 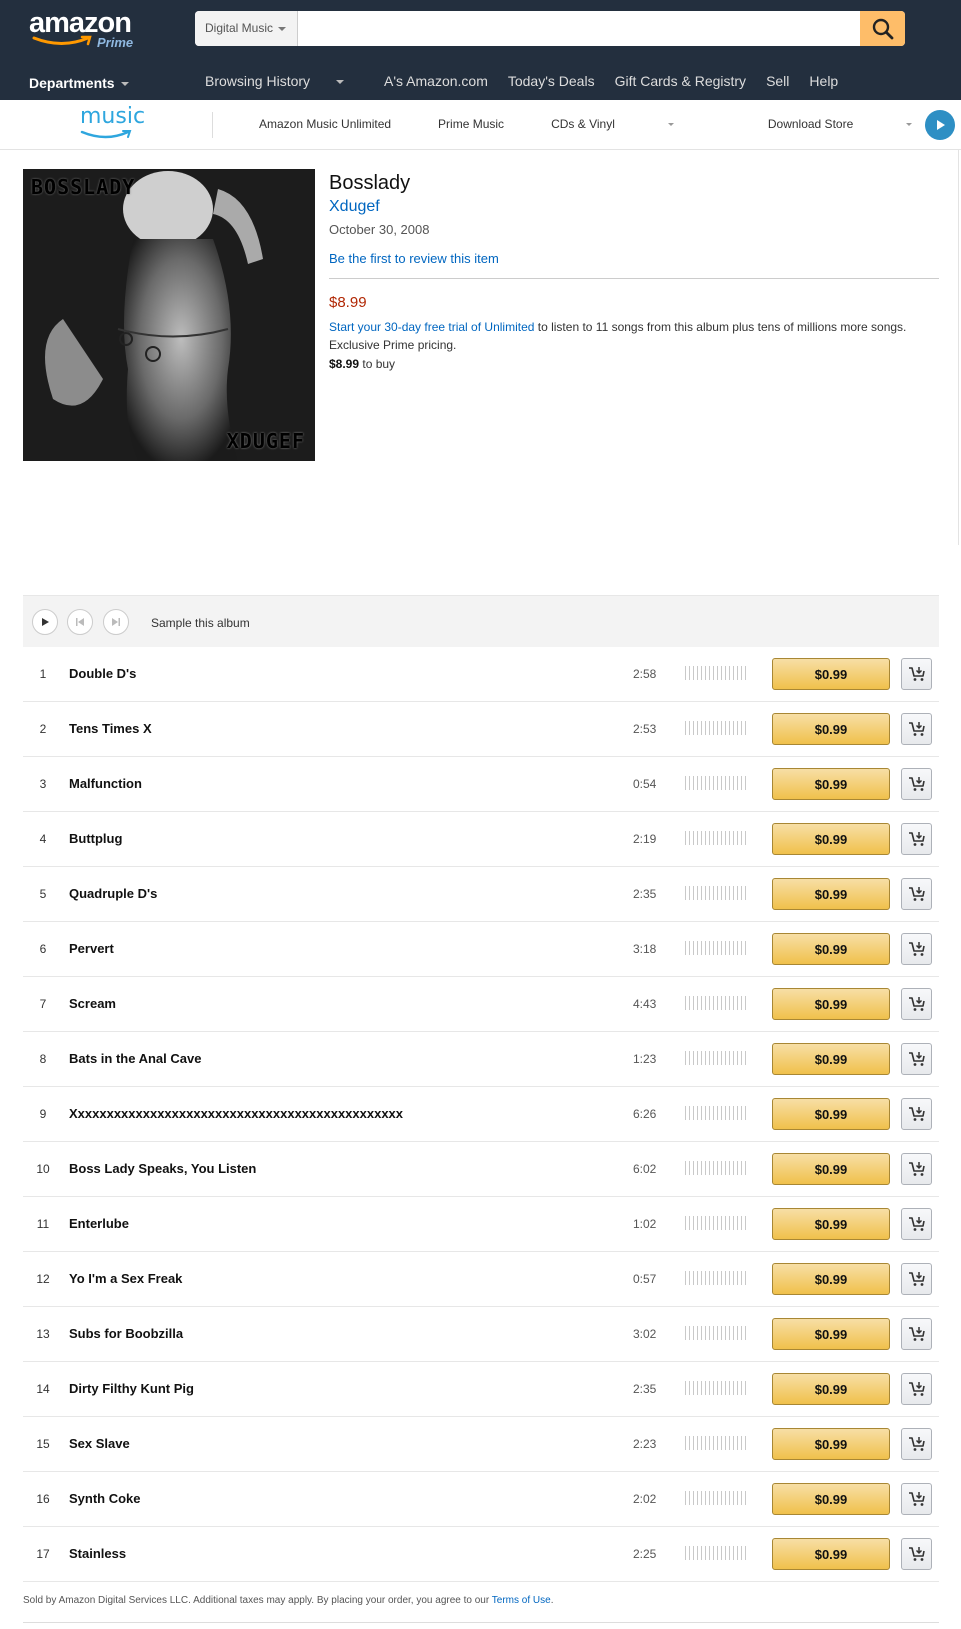 I want to click on track-title: Bats in the Anal Cave, so click(x=135, y=1058).